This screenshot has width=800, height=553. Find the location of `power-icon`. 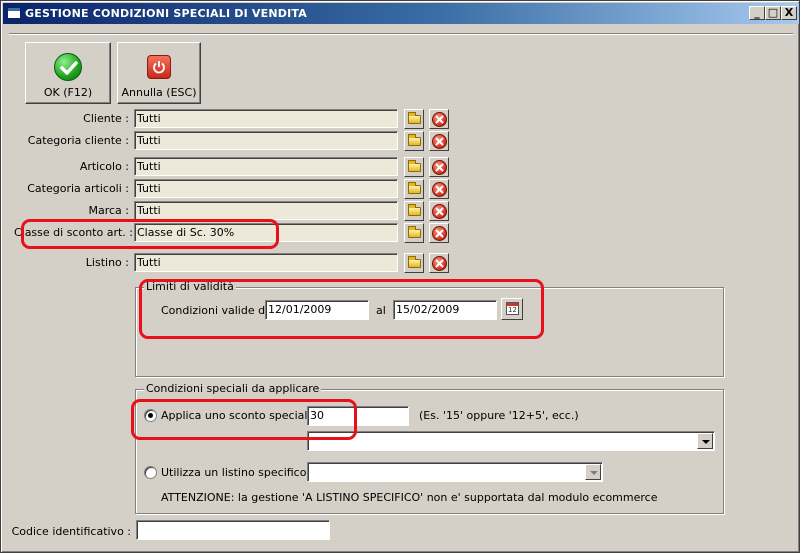

power-icon is located at coordinates (159, 67).